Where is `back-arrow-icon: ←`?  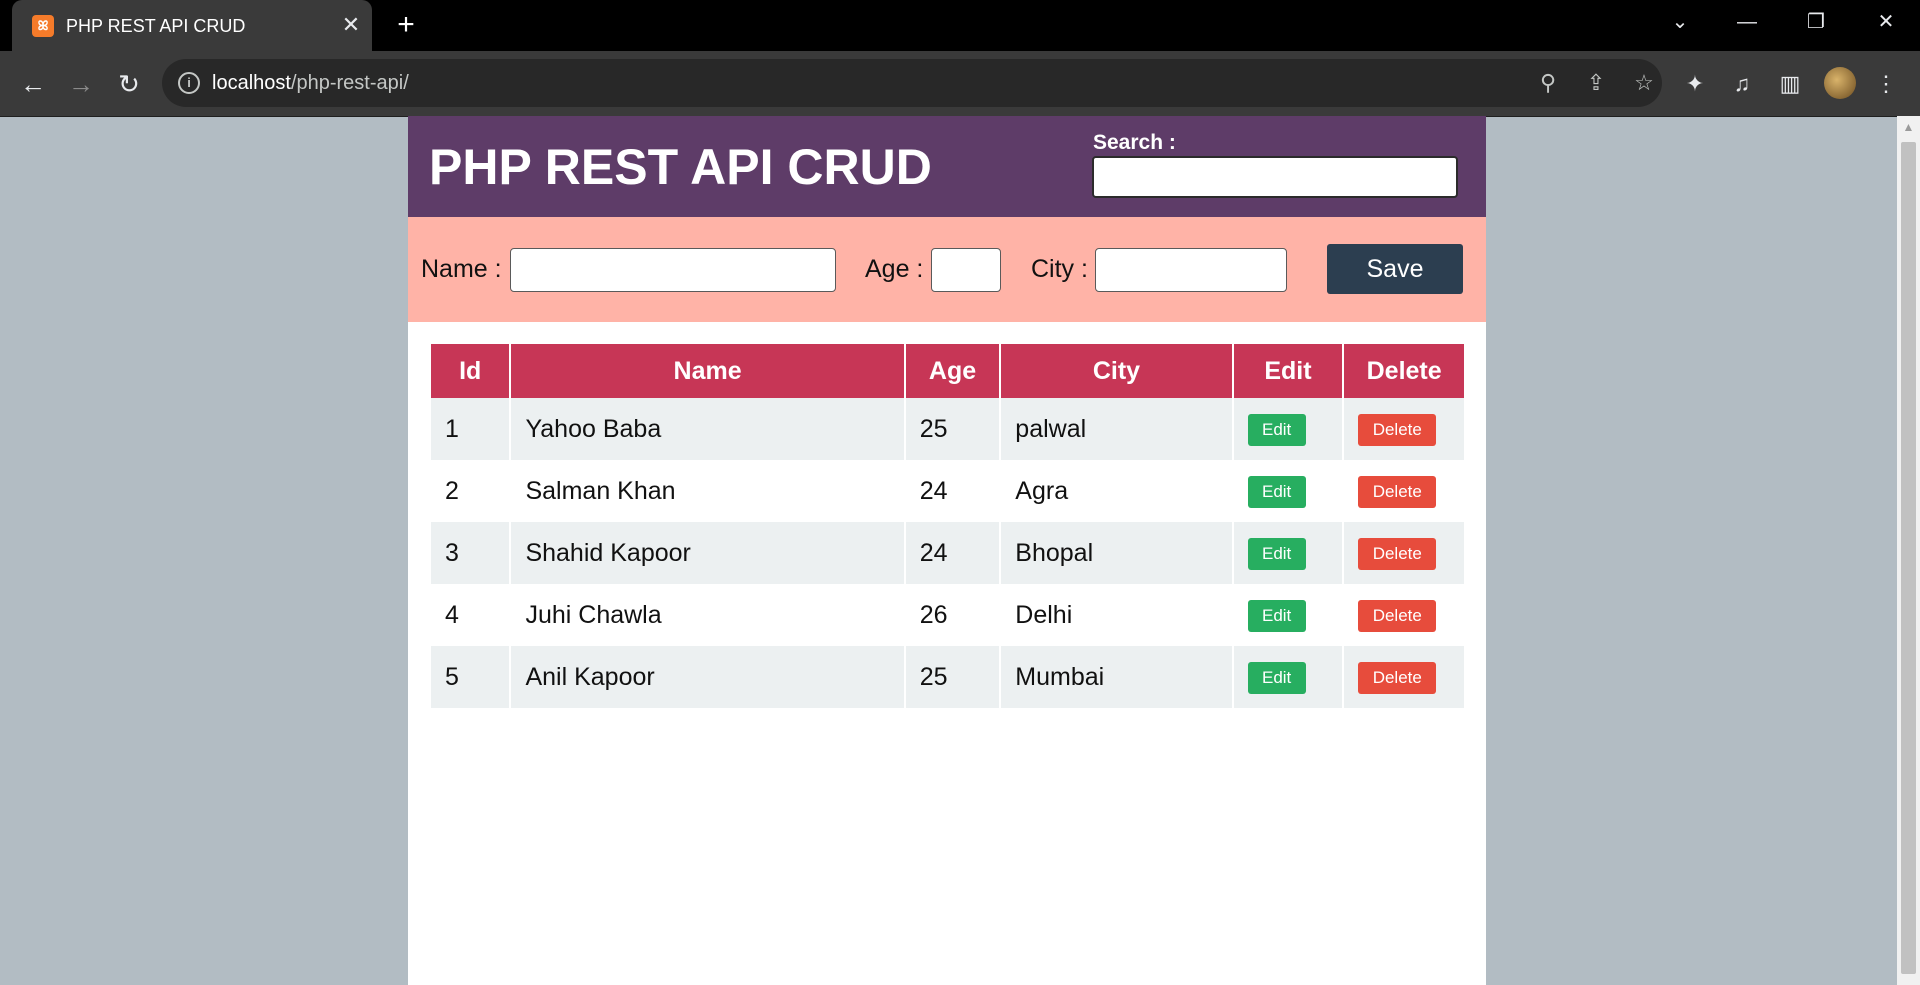
back-arrow-icon: ← is located at coordinates (33, 84).